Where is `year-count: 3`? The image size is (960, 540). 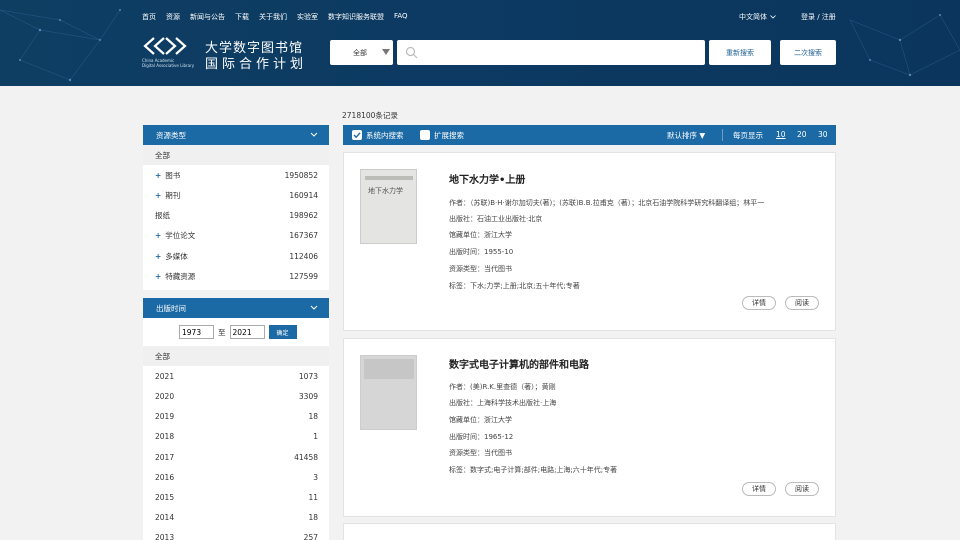 year-count: 3 is located at coordinates (315, 477).